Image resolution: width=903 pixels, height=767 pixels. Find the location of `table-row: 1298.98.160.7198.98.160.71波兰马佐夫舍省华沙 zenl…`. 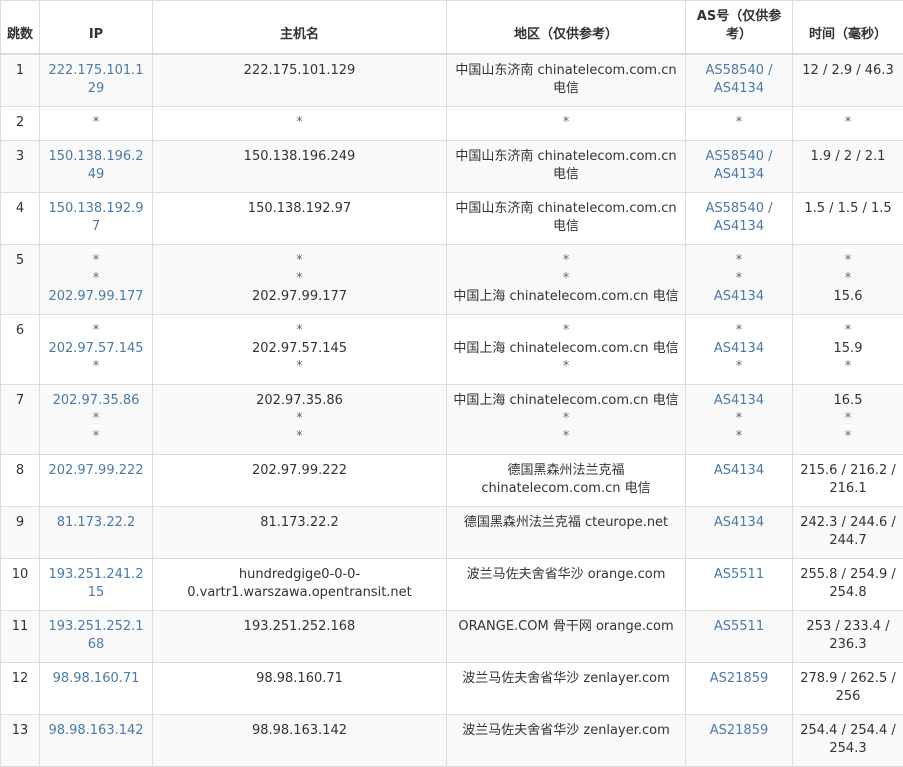

table-row: 1298.98.160.7198.98.160.71波兰马佐夫舍省华沙 zenl… is located at coordinates (452, 689).